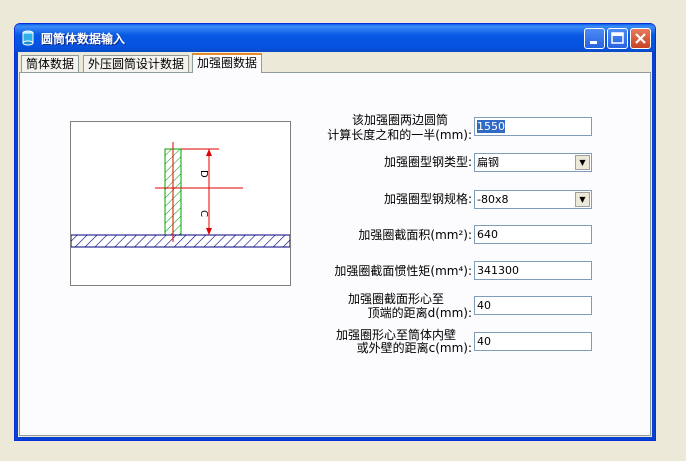 The height and width of the screenshot is (461, 686). I want to click on window-frame-bottom, so click(335, 438).